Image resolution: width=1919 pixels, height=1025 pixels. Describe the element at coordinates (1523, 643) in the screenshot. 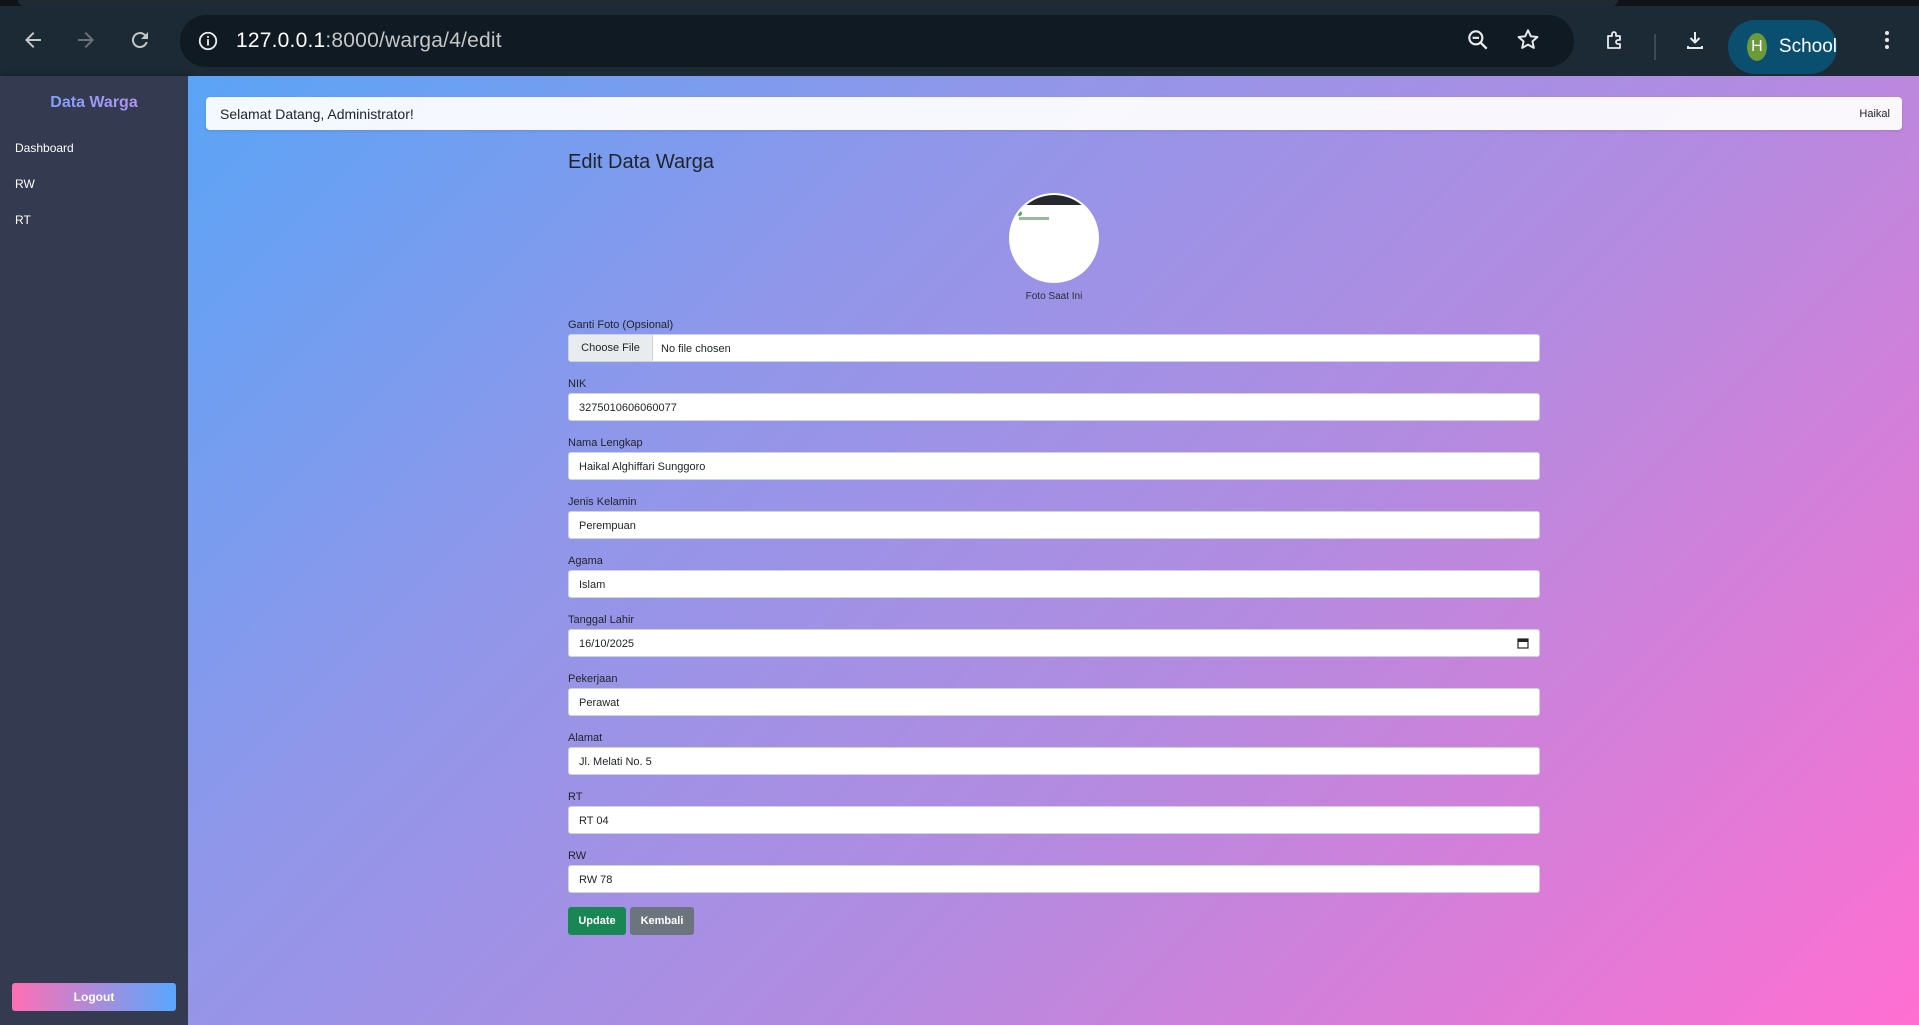

I see `calendar-icon` at that location.